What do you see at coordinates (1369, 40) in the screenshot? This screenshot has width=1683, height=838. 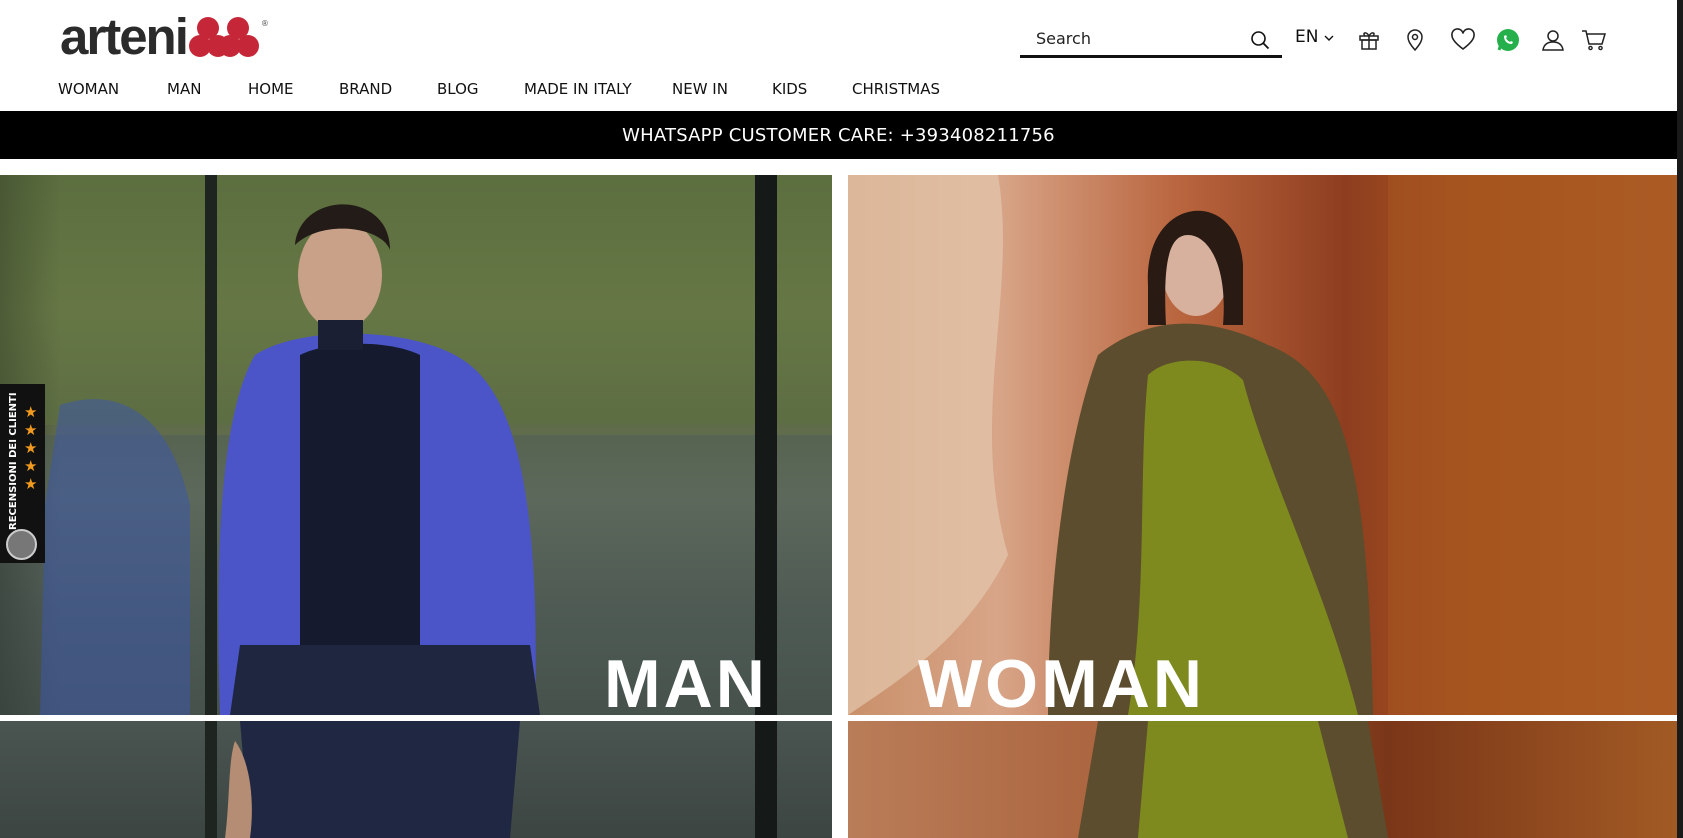 I see `gift-icon` at bounding box center [1369, 40].